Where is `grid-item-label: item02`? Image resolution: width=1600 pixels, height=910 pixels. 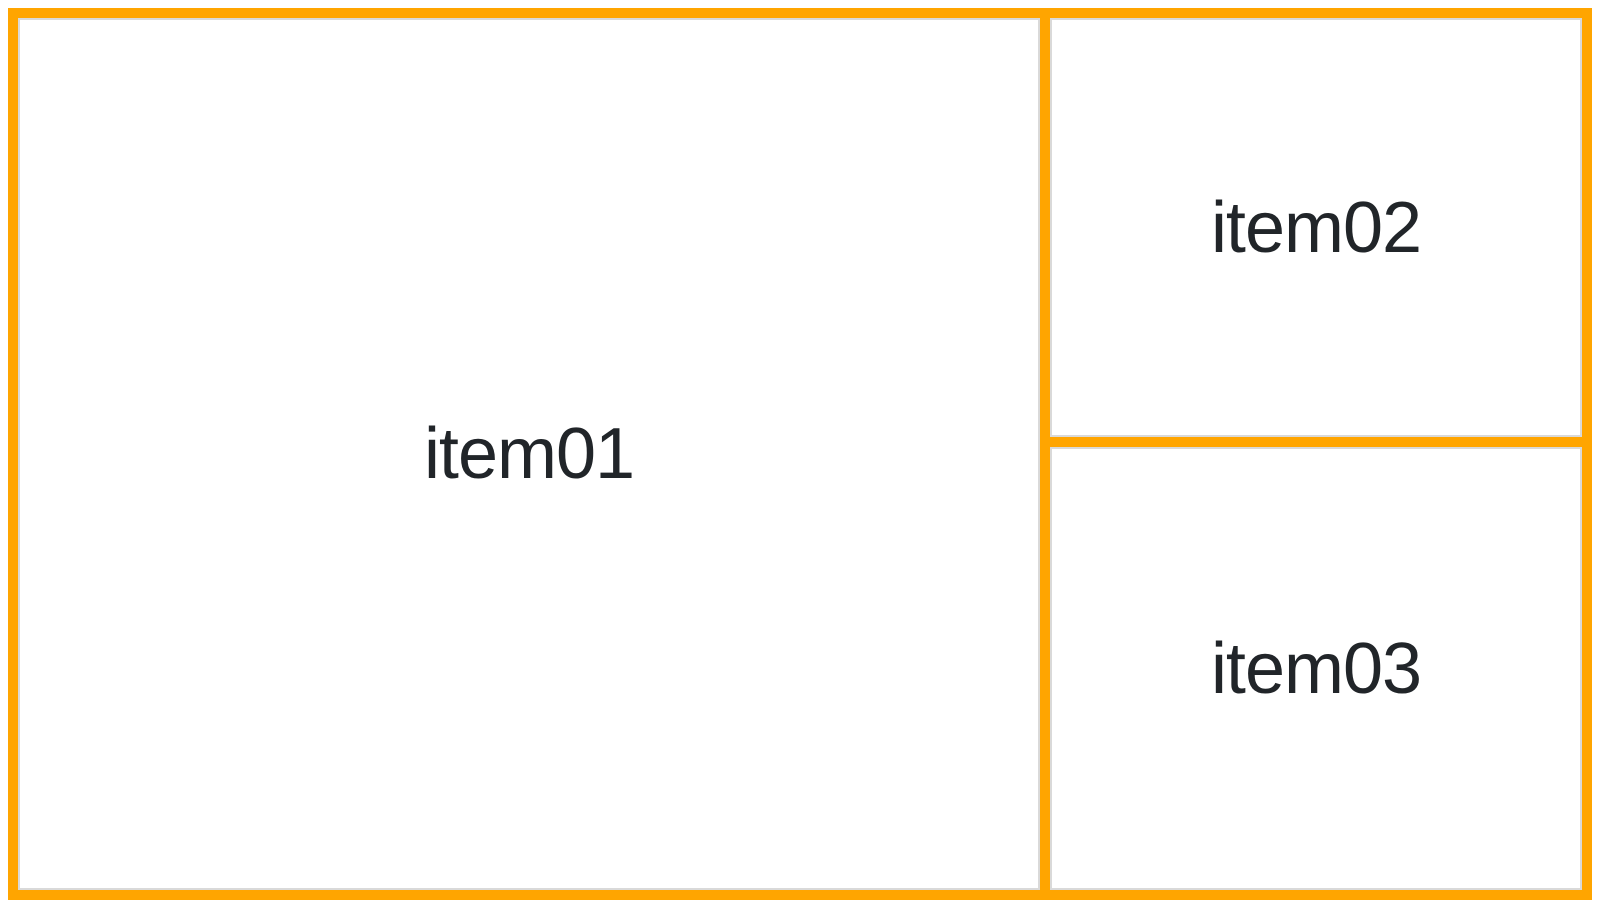
grid-item-label: item02 is located at coordinates (1316, 227).